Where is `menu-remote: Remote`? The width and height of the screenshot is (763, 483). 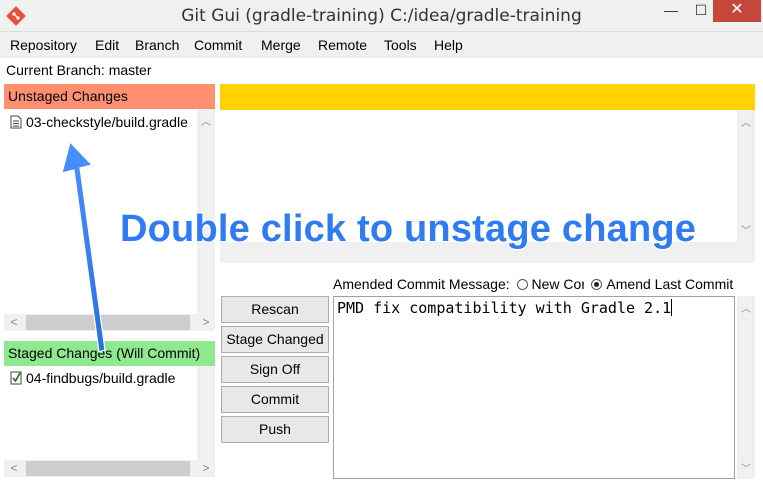
menu-remote: Remote is located at coordinates (342, 45).